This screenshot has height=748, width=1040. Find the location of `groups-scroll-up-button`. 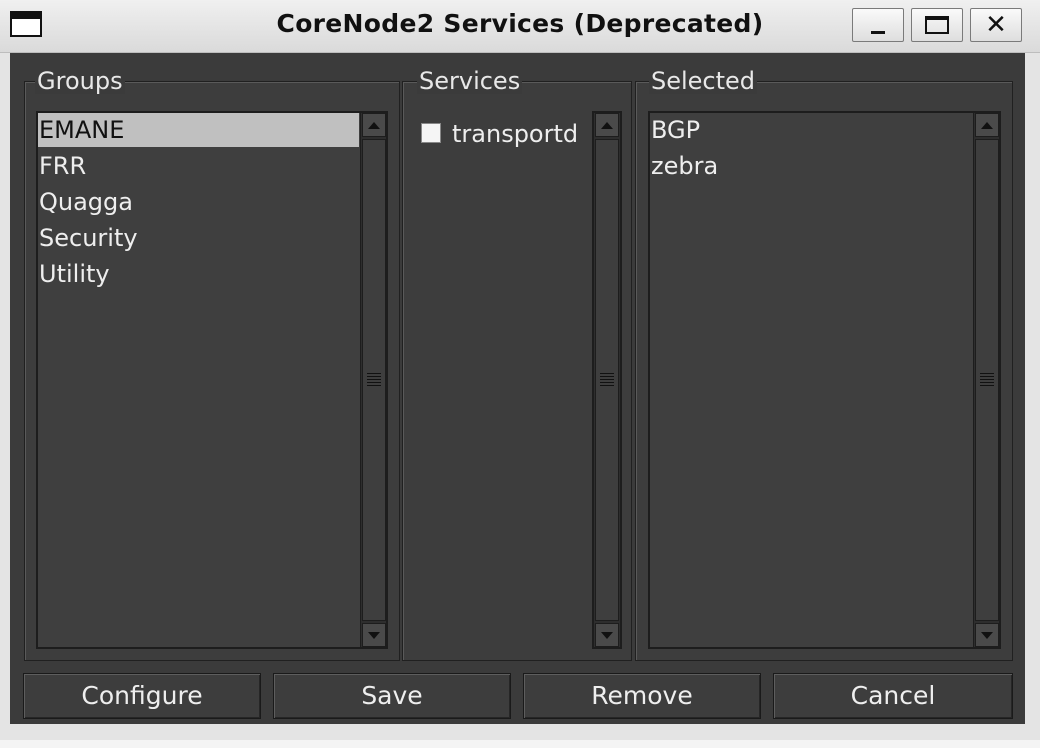

groups-scroll-up-button is located at coordinates (374, 125).